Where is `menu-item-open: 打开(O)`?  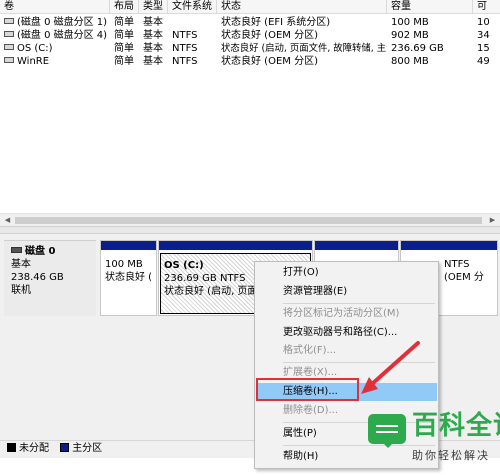 menu-item-open: 打开(O) is located at coordinates (347, 273).